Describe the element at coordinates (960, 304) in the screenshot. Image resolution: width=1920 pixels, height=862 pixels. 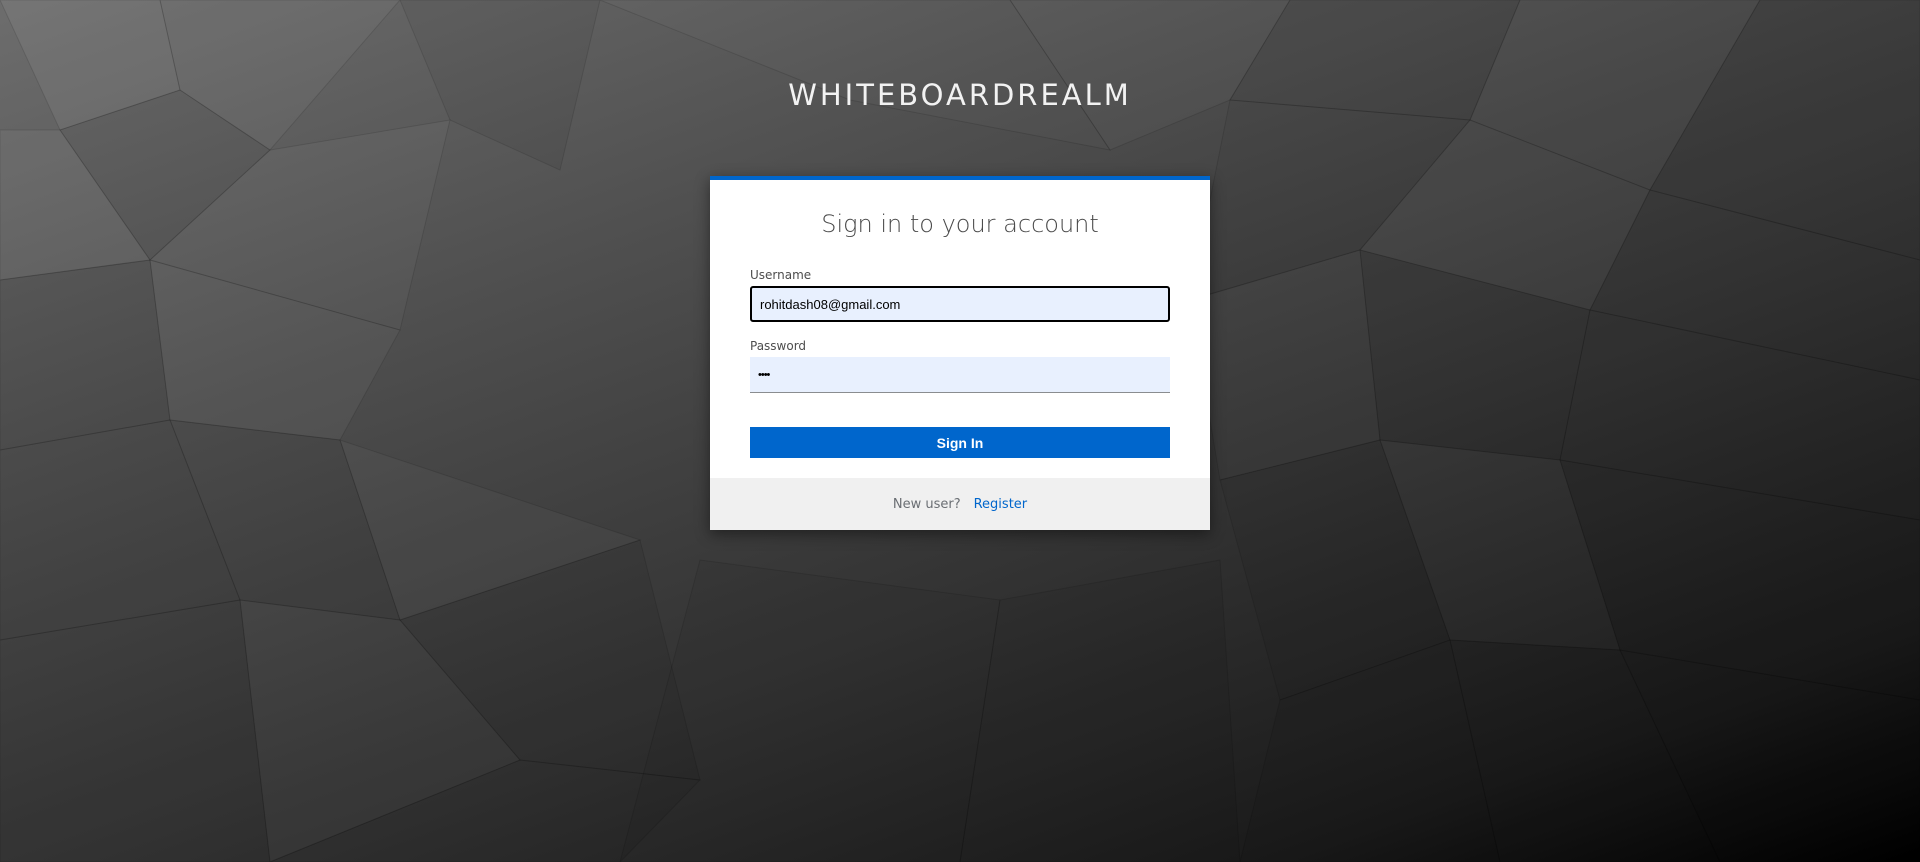
I see `username-input: rohitdash08@gmail.com` at that location.